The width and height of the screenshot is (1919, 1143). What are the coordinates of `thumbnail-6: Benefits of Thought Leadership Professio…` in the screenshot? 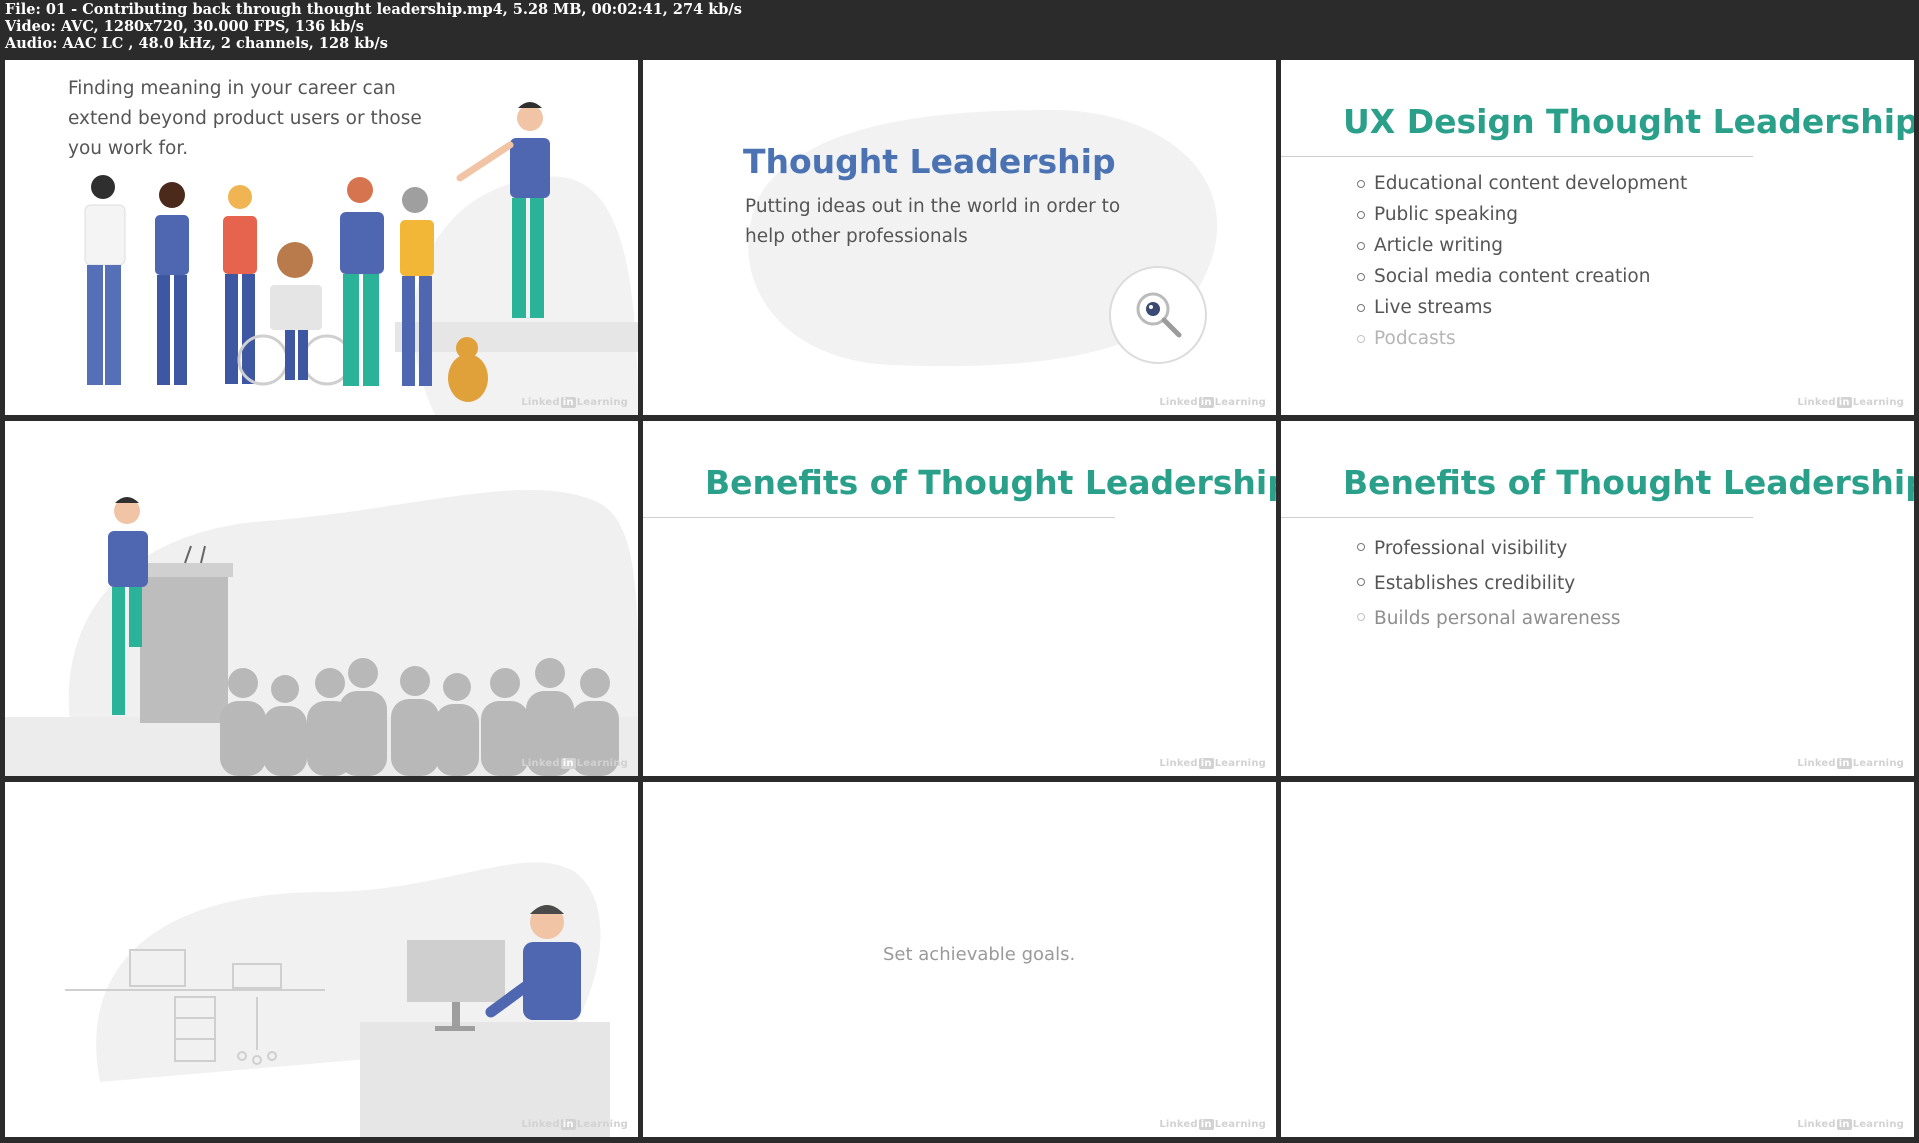 It's located at (1597, 598).